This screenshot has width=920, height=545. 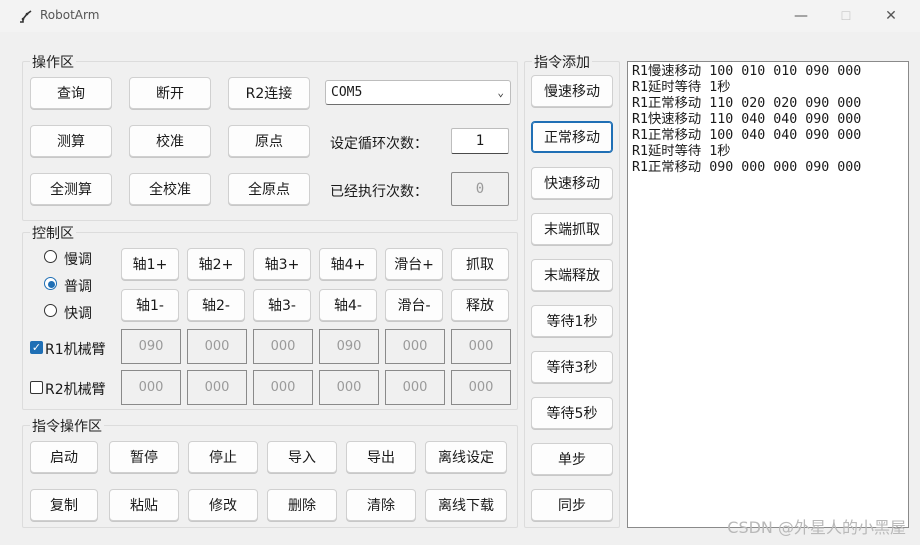 What do you see at coordinates (381, 505) in the screenshot?
I see `clear-button: 清除` at bounding box center [381, 505].